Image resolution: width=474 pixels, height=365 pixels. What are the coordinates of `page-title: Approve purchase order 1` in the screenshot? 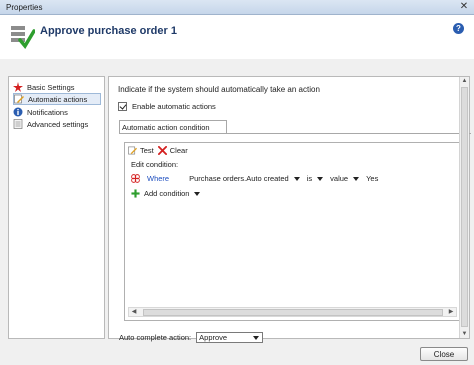 It's located at (108, 31).